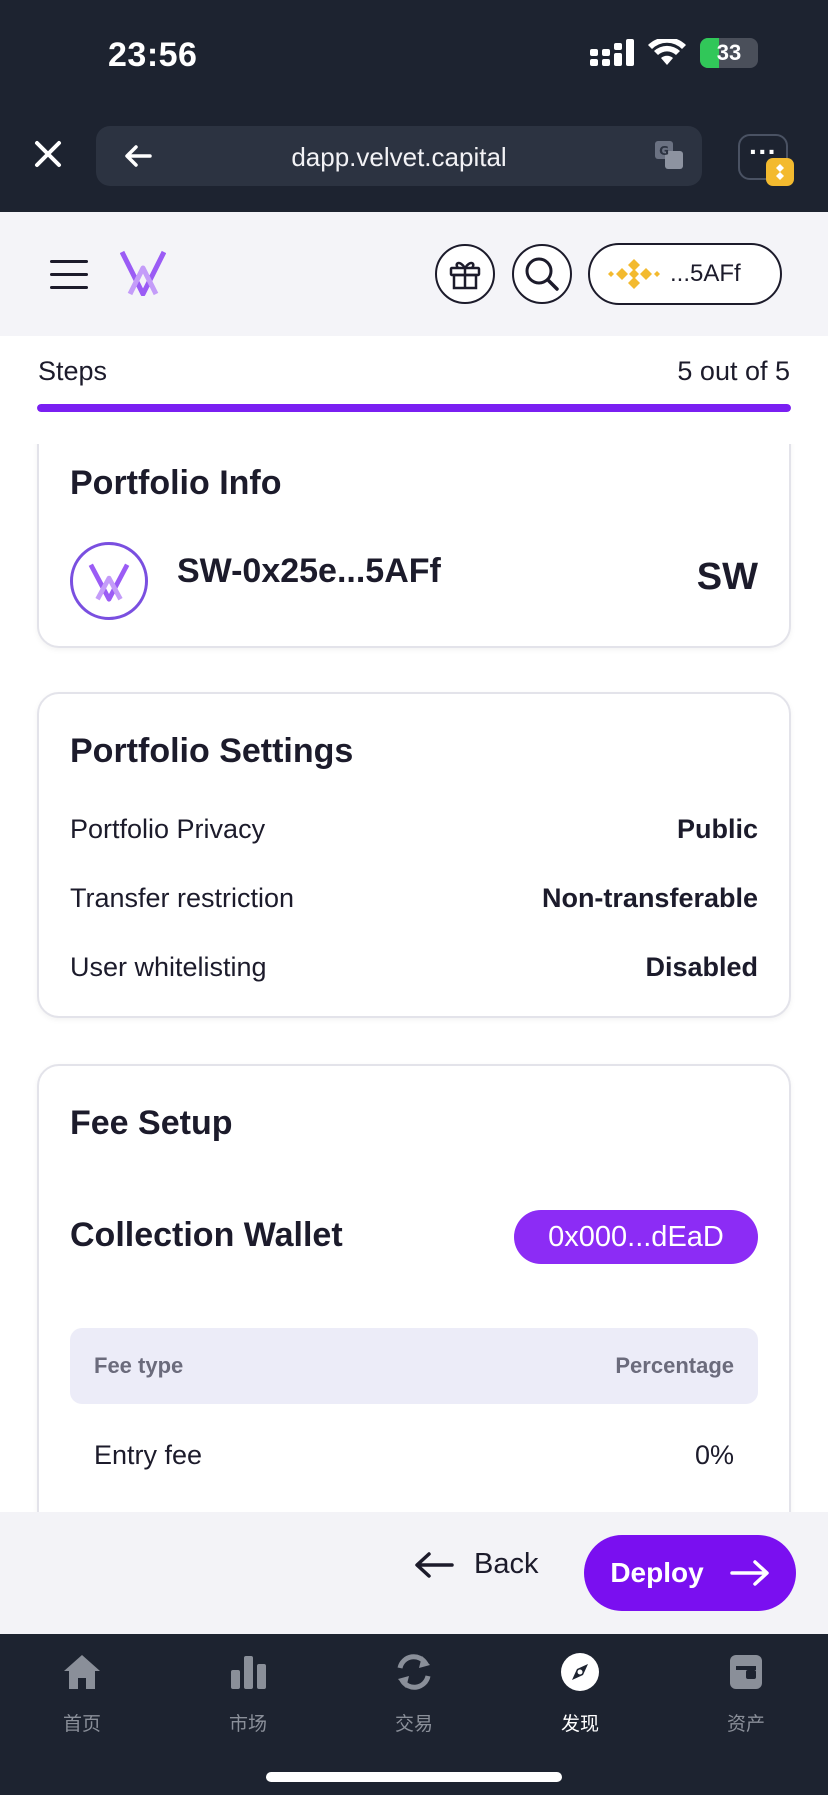  What do you see at coordinates (714, 1455) in the screenshot?
I see `fee-percentage-cell: 0%` at bounding box center [714, 1455].